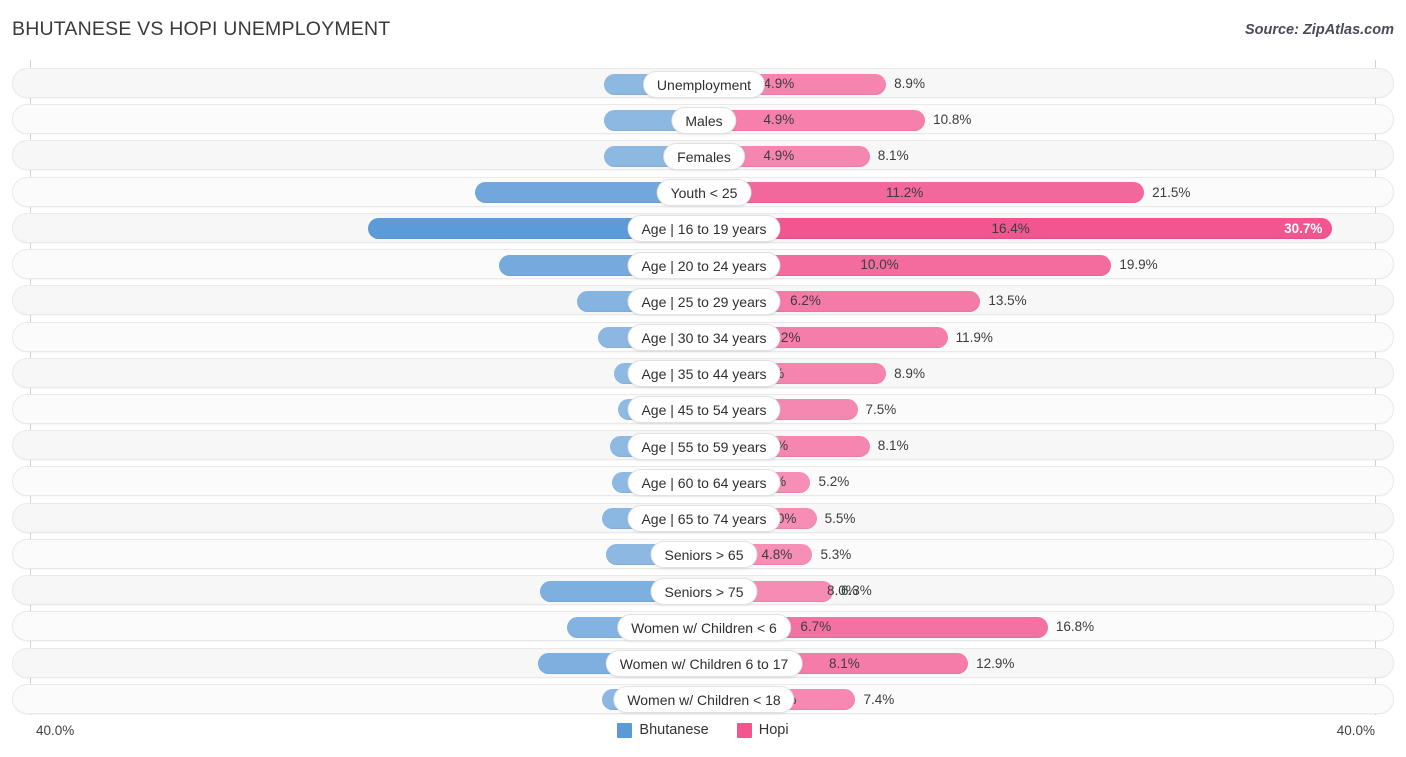 The height and width of the screenshot is (757, 1406). I want to click on category-label: Women w/ Children < 6, so click(704, 627).